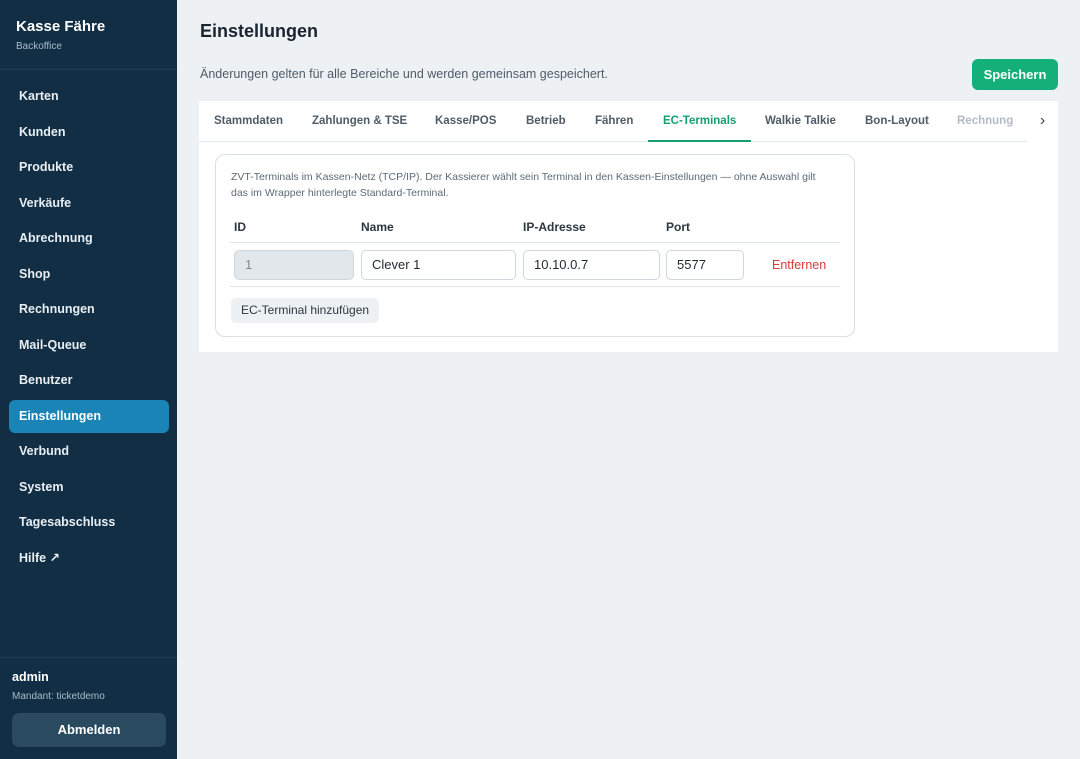 The image size is (1080, 759). Describe the element at coordinates (705, 265) in the screenshot. I see `terminal-port-input: 5577` at that location.